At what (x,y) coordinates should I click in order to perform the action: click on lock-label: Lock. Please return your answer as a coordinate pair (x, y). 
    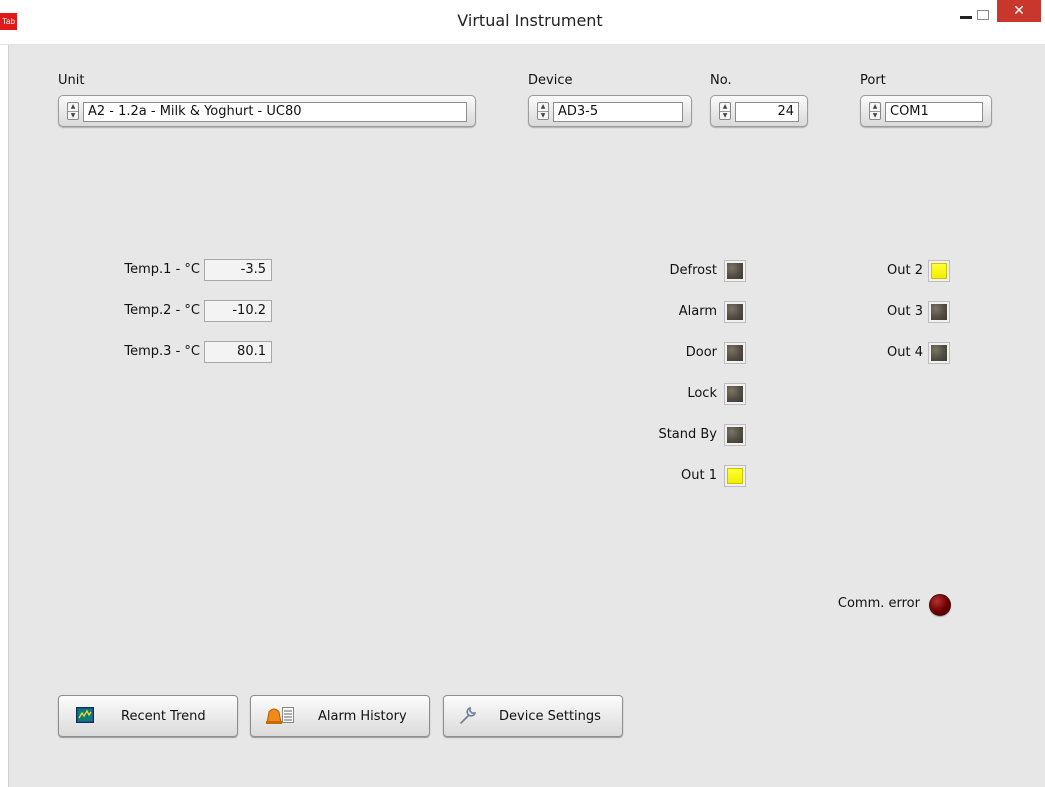
    Looking at the image, I should click on (702, 393).